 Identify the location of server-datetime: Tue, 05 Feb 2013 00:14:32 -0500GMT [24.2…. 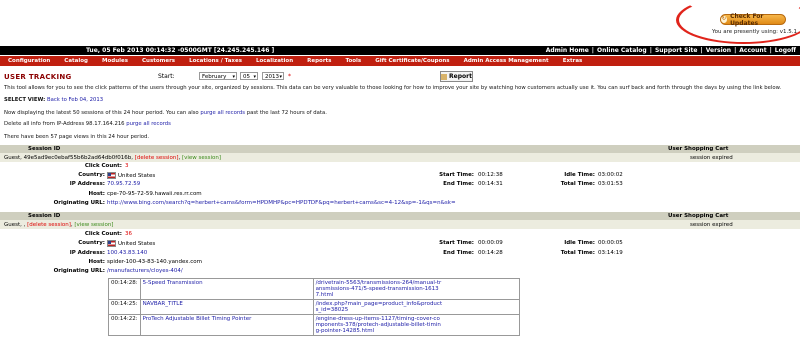
(180, 50).